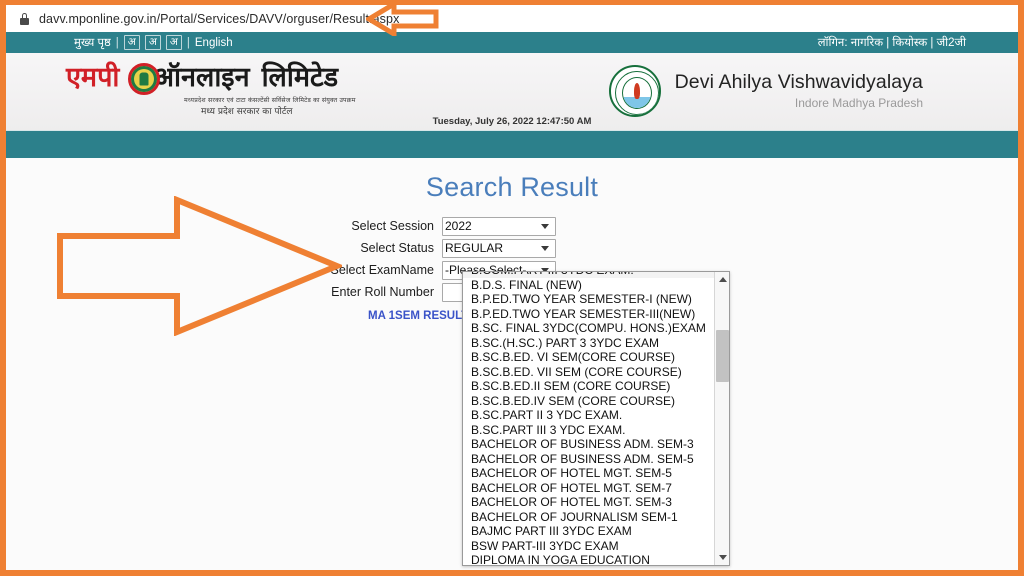 The height and width of the screenshot is (576, 1024). What do you see at coordinates (512, 144) in the screenshot?
I see `secondary-menu-bar` at bounding box center [512, 144].